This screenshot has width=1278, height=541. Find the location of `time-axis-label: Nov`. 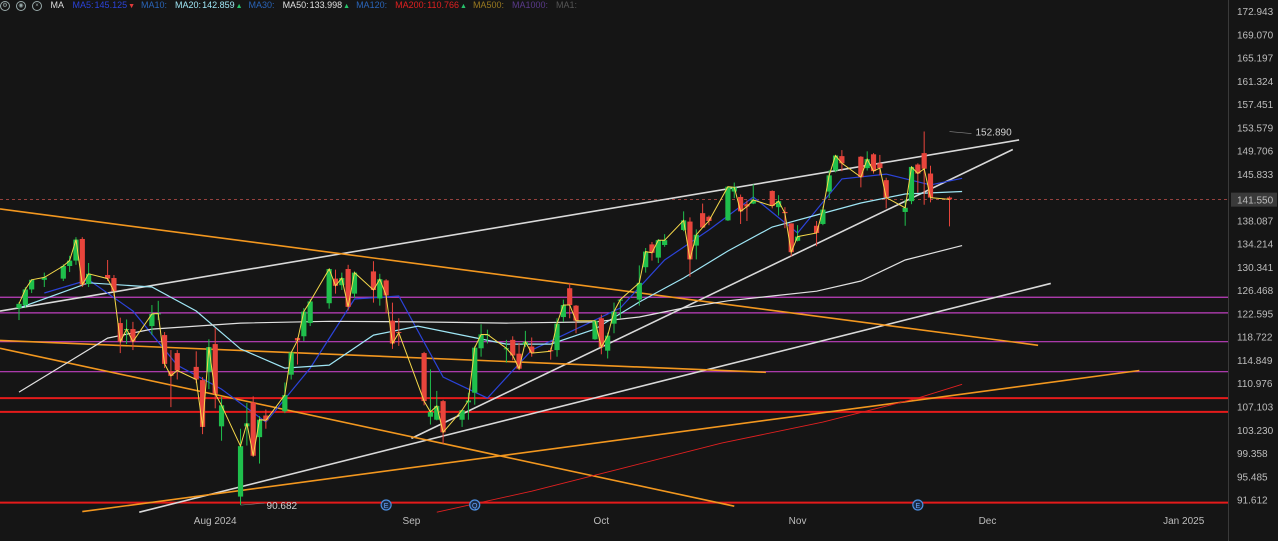

time-axis-label: Nov is located at coordinates (798, 521).